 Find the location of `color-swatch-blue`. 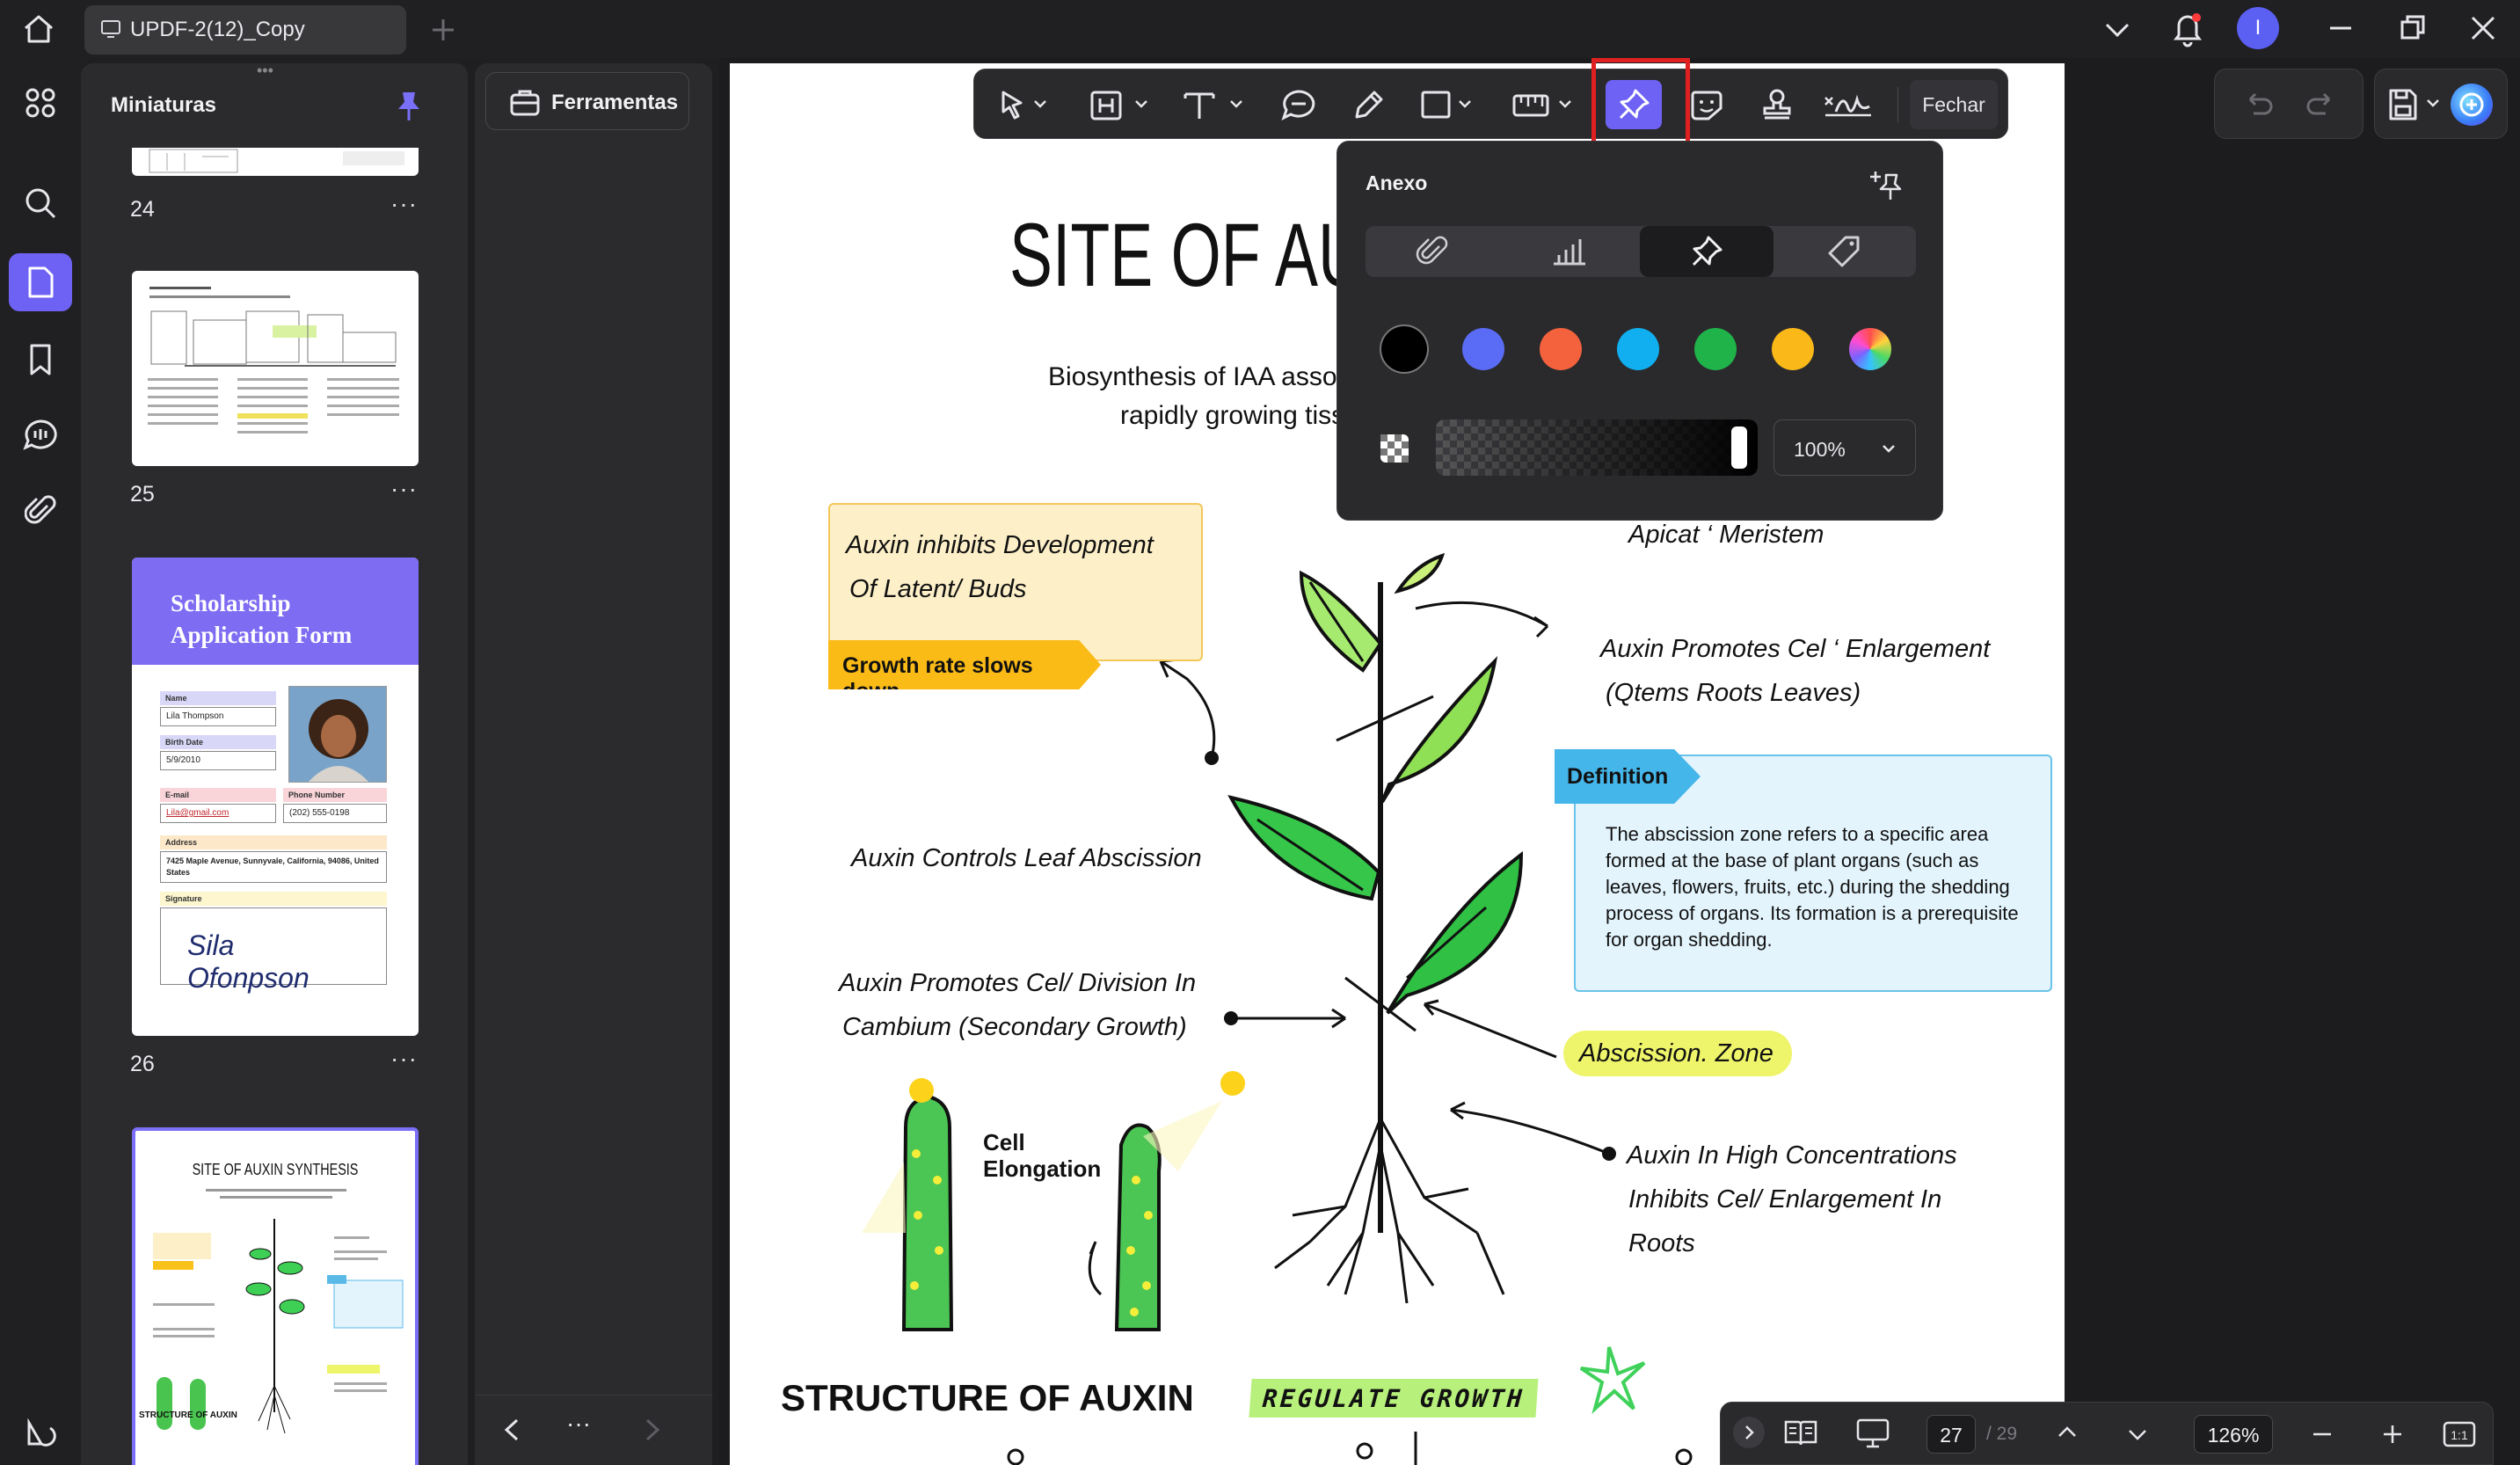

color-swatch-blue is located at coordinates (1483, 349).